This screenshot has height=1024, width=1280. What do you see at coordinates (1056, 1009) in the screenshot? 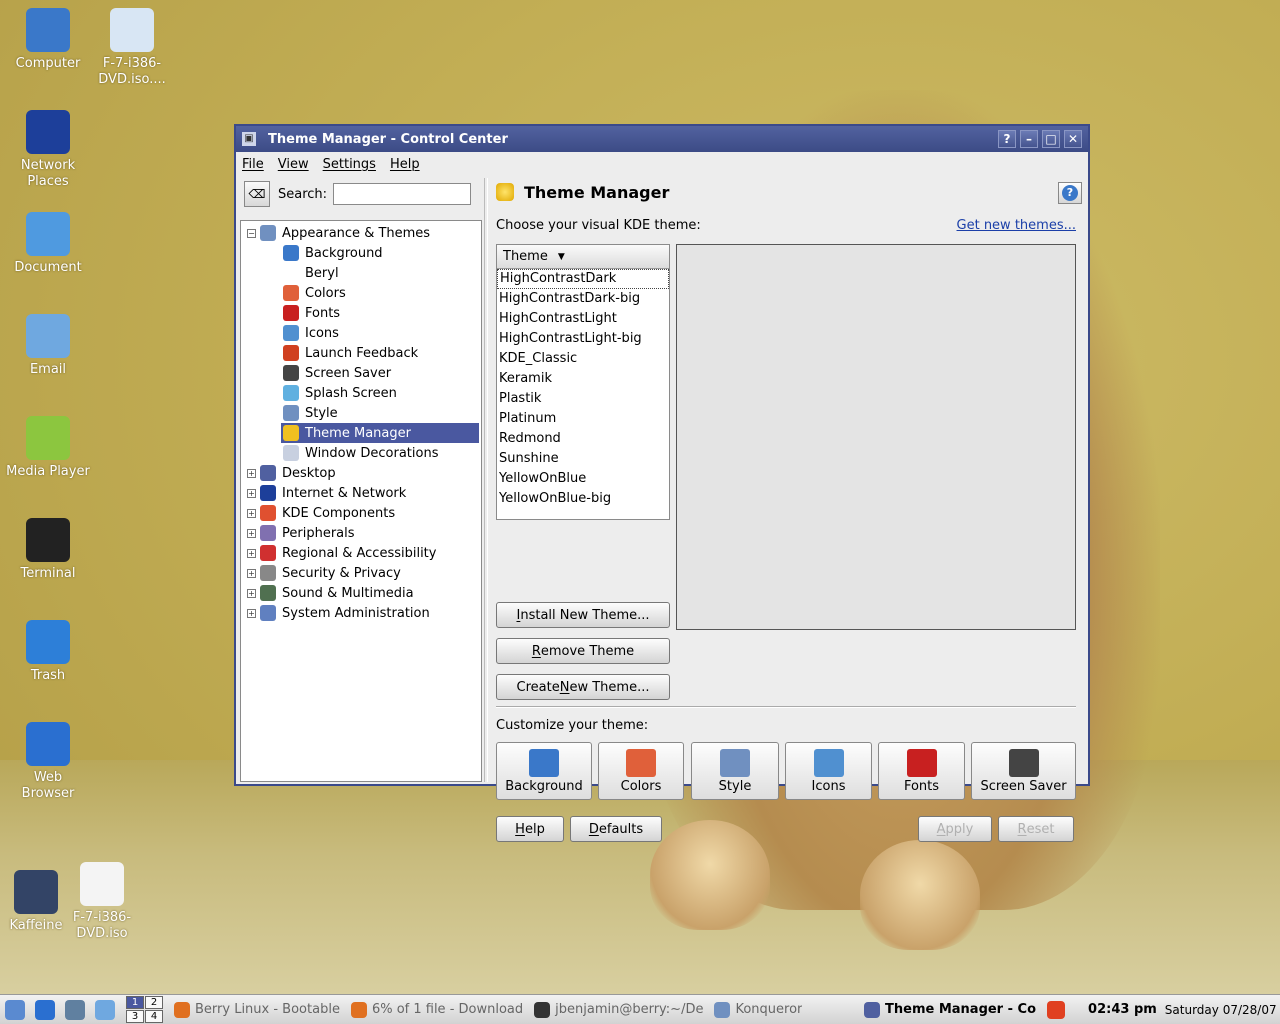
I see `tray-clipboard-icon` at bounding box center [1056, 1009].